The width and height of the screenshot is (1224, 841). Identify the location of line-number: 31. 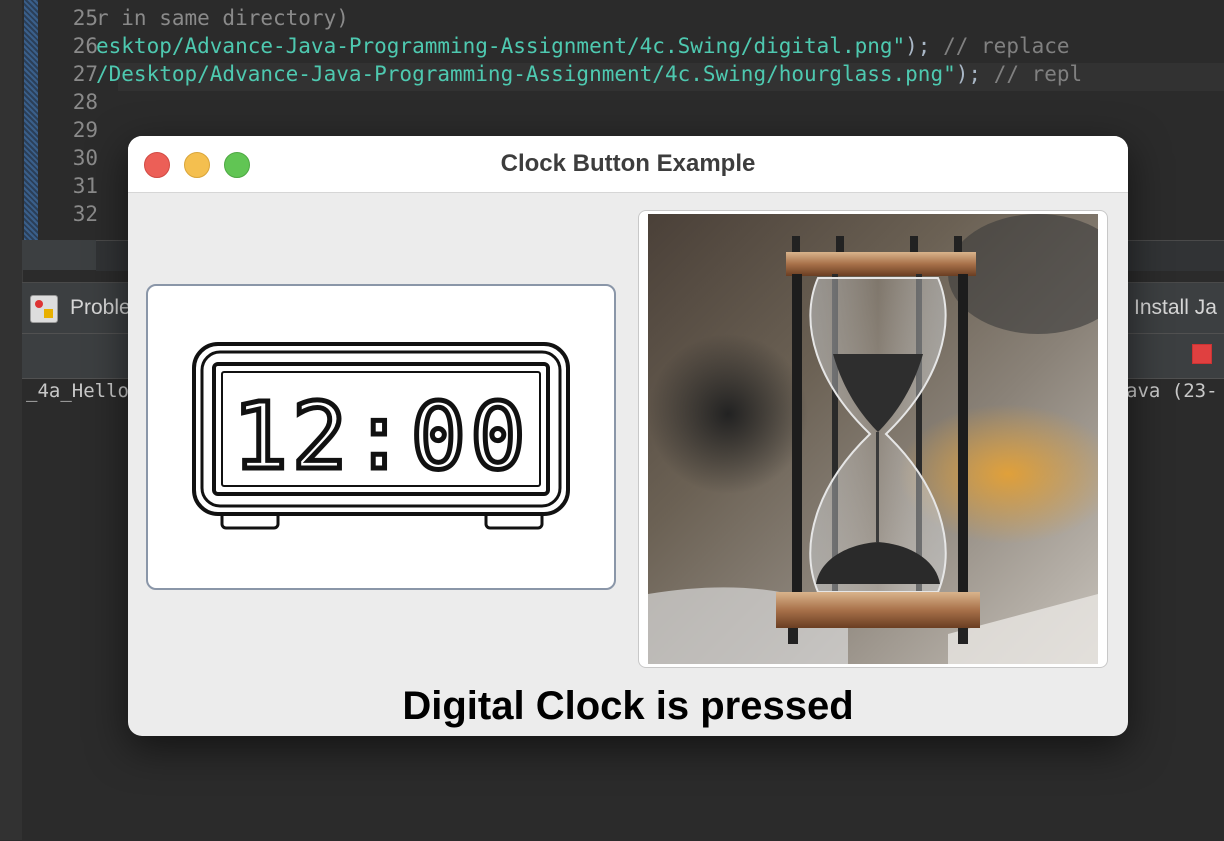
(85, 186).